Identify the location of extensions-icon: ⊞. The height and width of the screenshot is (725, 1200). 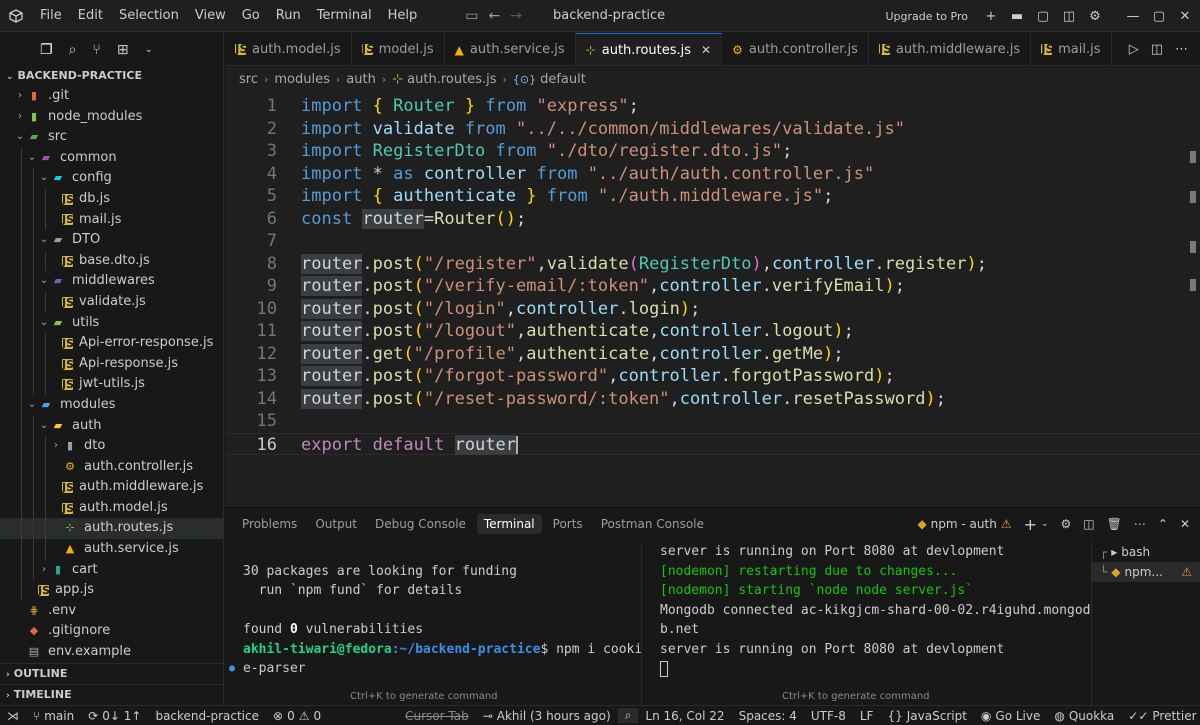
(123, 50).